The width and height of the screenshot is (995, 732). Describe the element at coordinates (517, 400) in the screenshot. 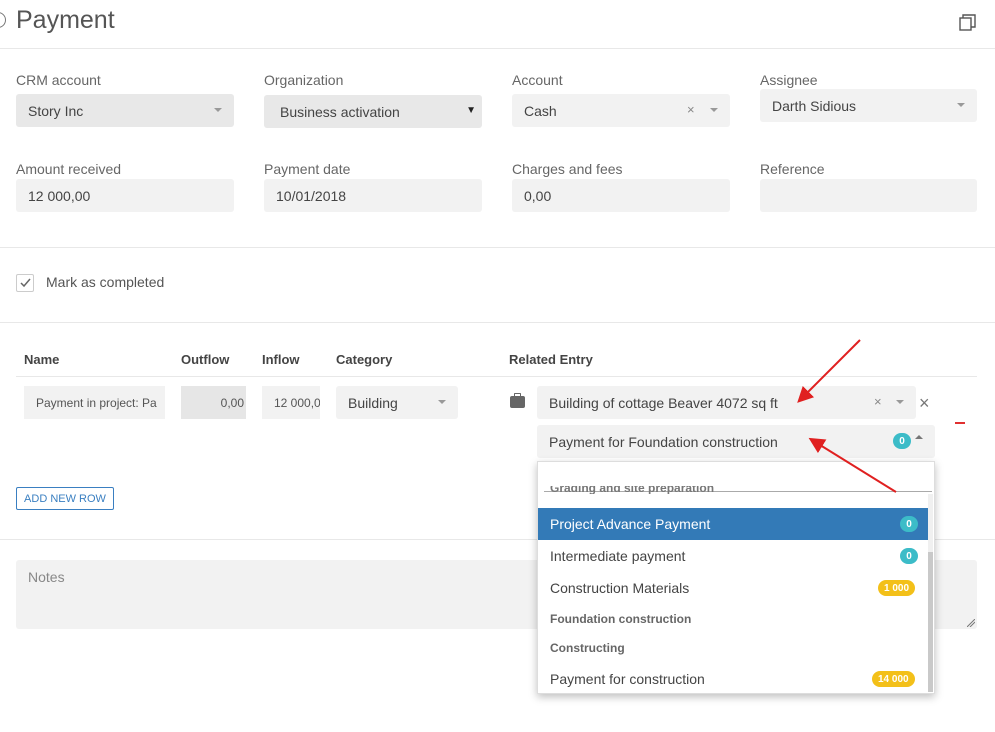

I see `briefcase-icon` at that location.